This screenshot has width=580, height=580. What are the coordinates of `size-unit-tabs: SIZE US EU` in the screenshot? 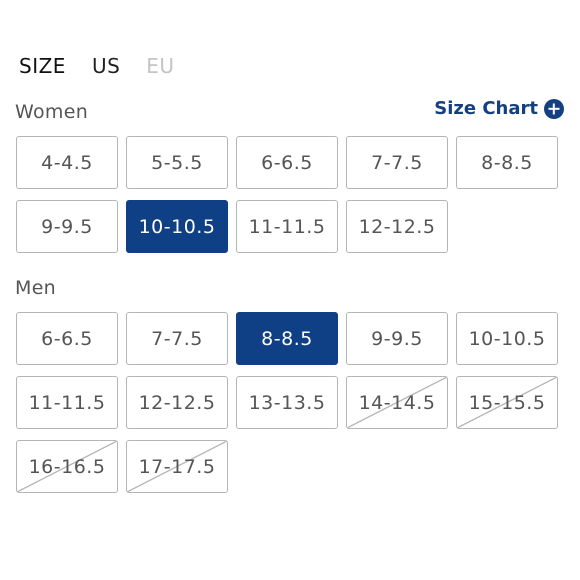 It's located at (97, 66).